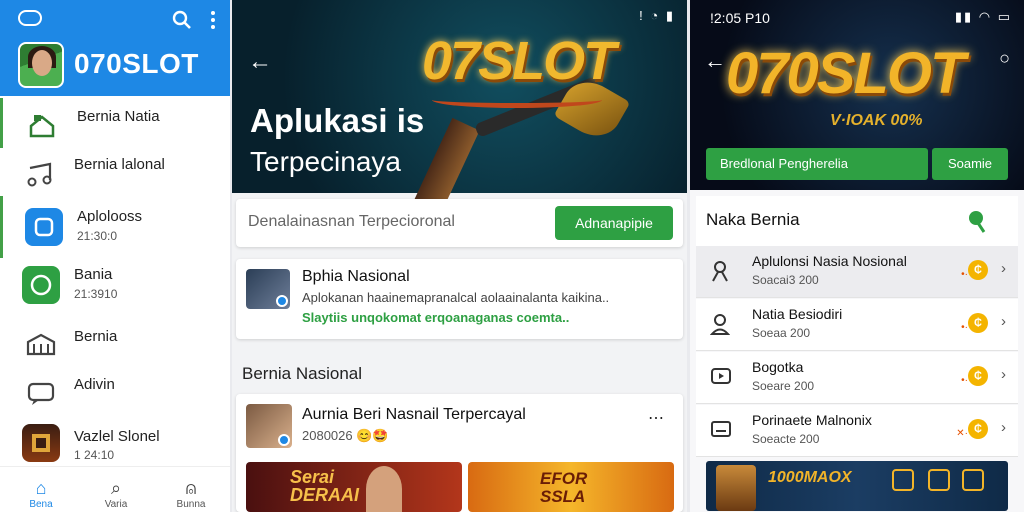 The image size is (1024, 512). What do you see at coordinates (517, 100) in the screenshot?
I see `logo-swoosh` at bounding box center [517, 100].